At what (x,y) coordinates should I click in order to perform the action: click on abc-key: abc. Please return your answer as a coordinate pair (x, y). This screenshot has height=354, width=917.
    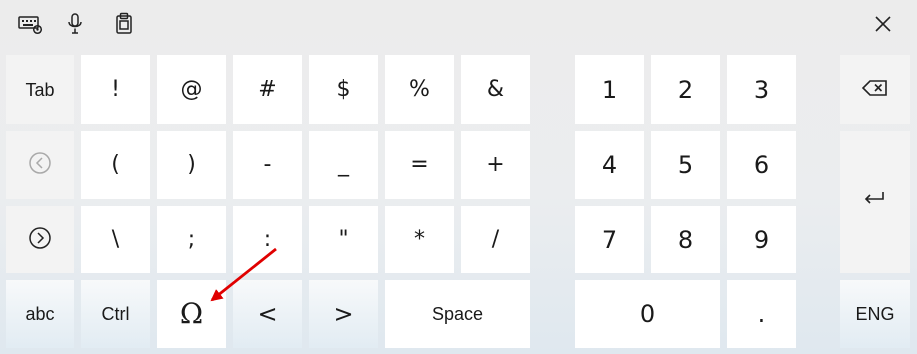
    Looking at the image, I should click on (40, 314).